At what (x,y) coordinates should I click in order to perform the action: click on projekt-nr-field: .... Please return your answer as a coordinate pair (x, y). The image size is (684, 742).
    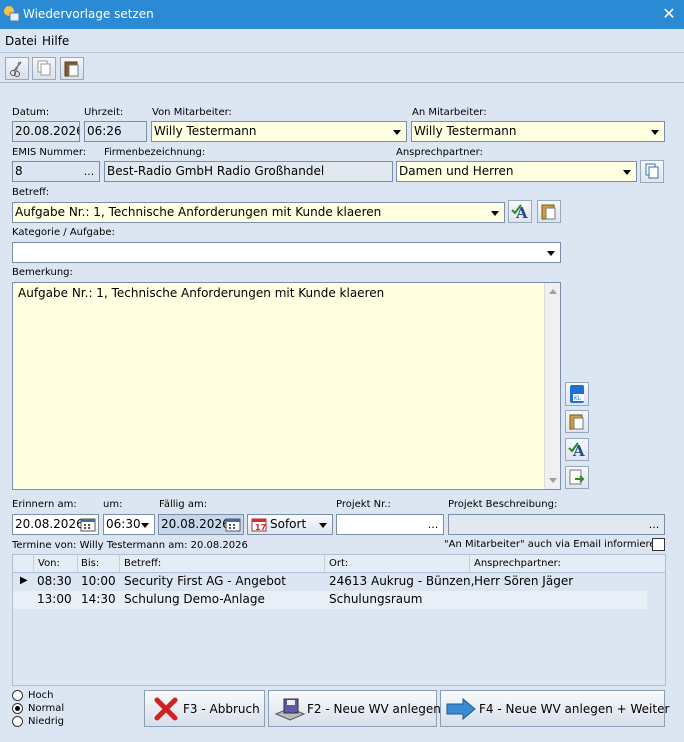
    Looking at the image, I should click on (390, 524).